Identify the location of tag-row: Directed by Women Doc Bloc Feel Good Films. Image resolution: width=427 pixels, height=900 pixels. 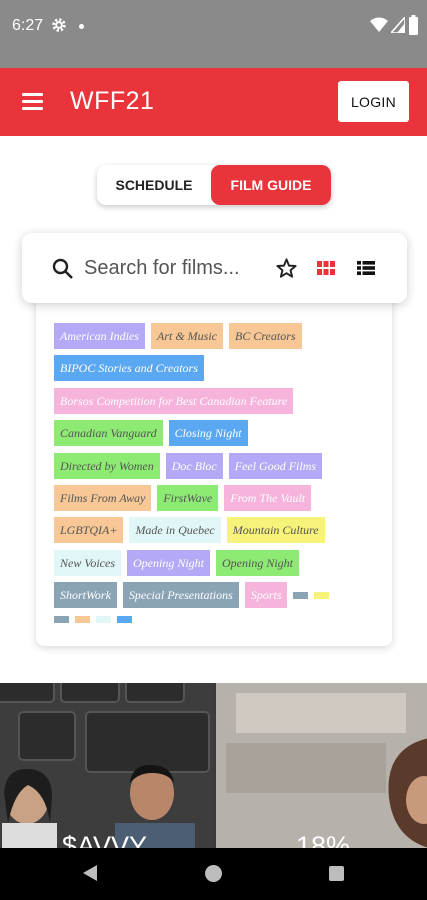
(219, 465).